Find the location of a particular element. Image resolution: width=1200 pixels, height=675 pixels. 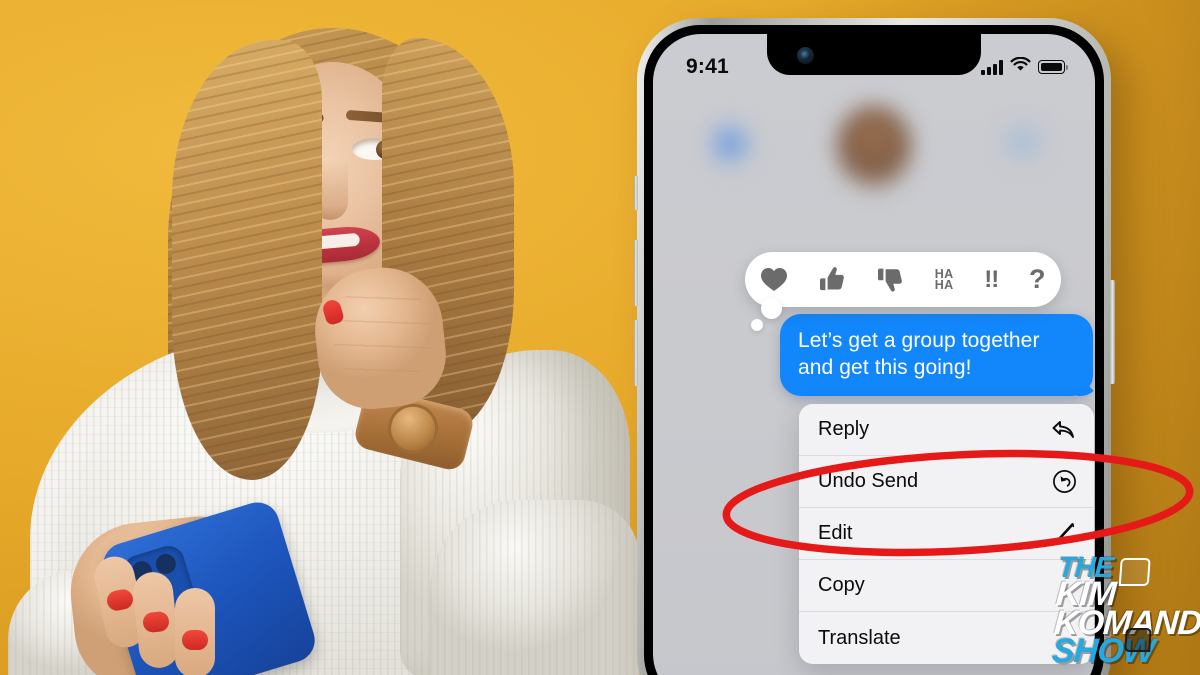

blurred-conversation-header is located at coordinates (874, 157).